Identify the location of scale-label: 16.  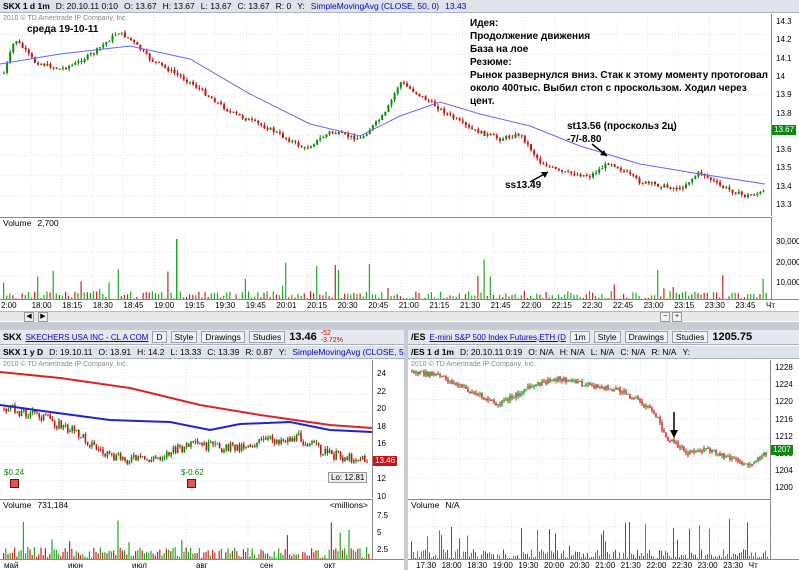
(381, 443).